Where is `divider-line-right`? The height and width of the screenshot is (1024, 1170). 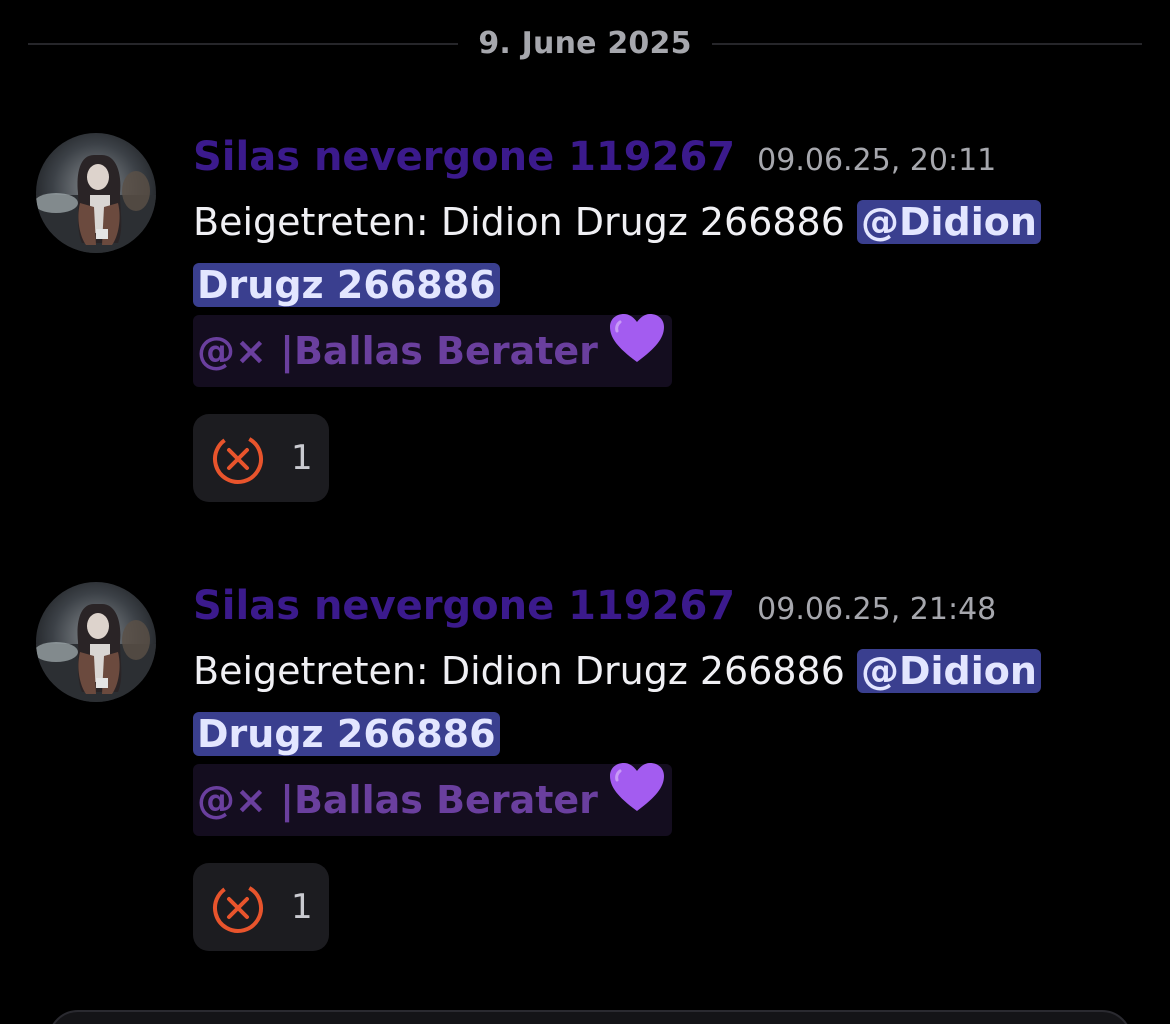 divider-line-right is located at coordinates (927, 44).